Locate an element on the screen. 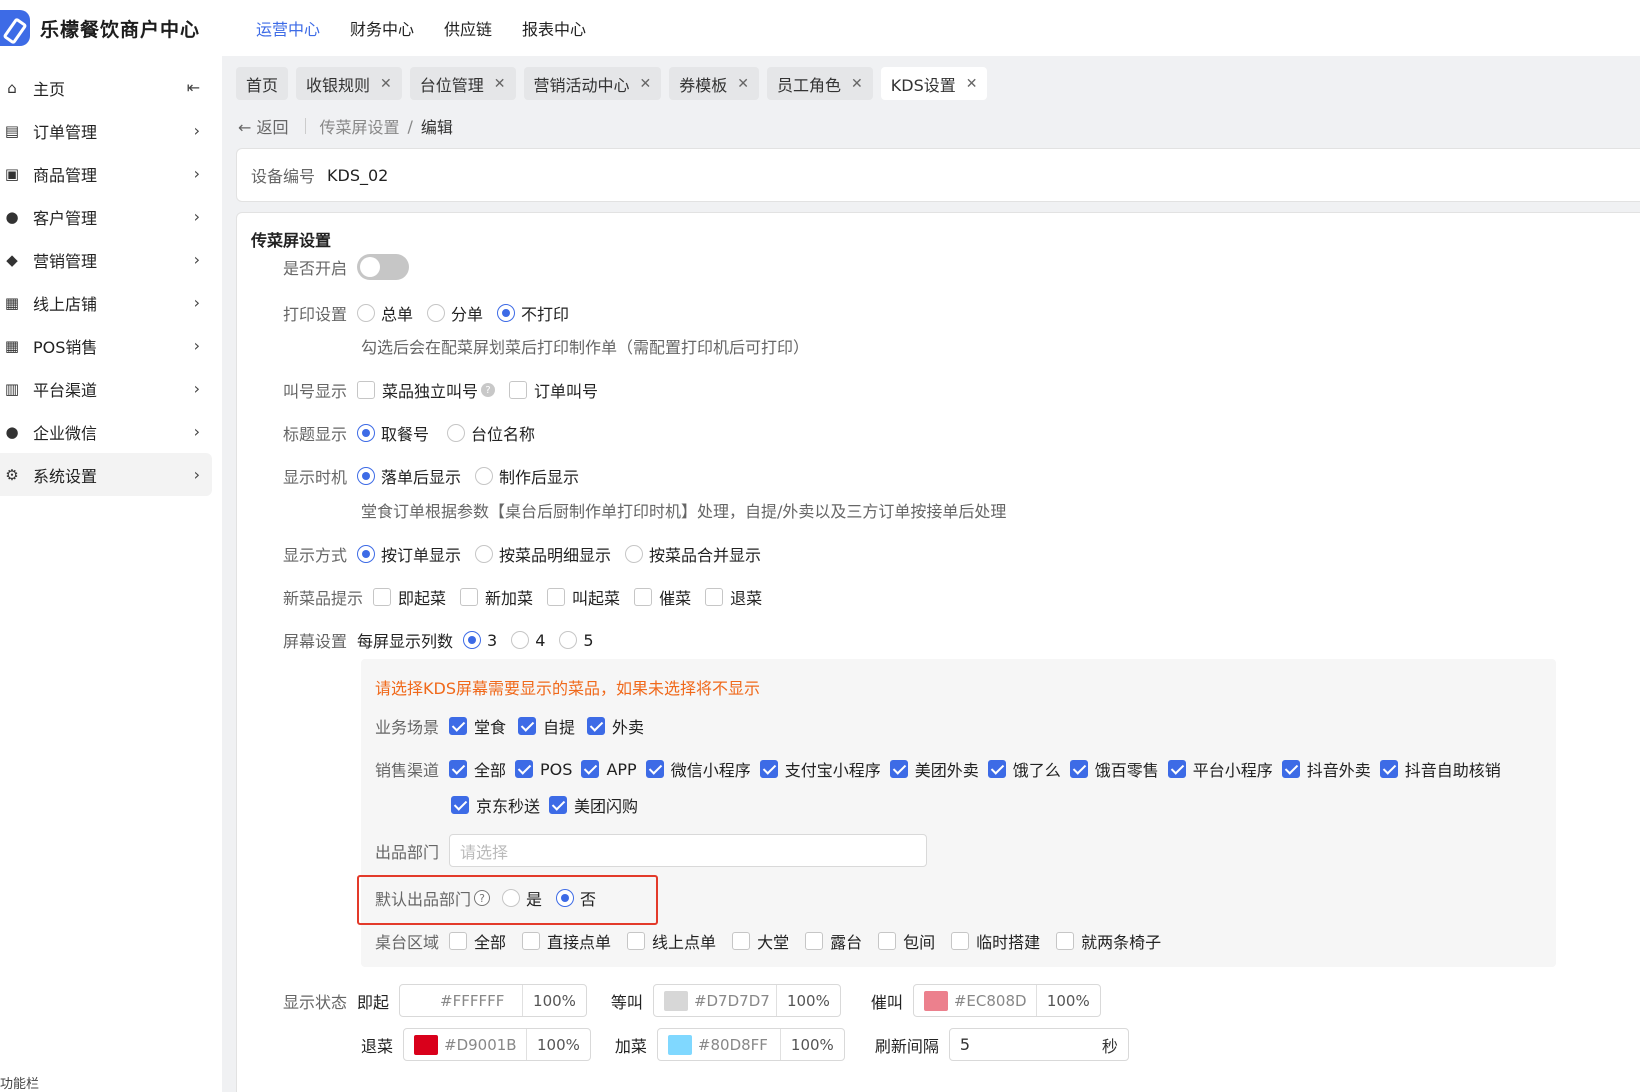 This screenshot has width=1640, height=1092. topnav-report: 报表中心 is located at coordinates (554, 28).